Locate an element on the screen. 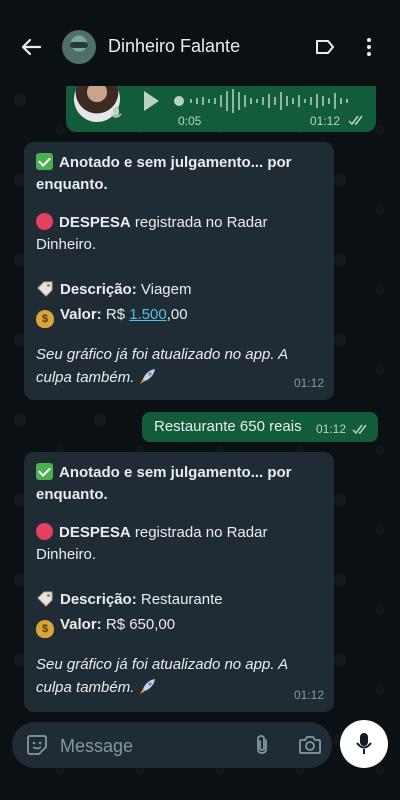 This screenshot has width=400, height=800. contact-name: Dinheiro Falante is located at coordinates (174, 46).